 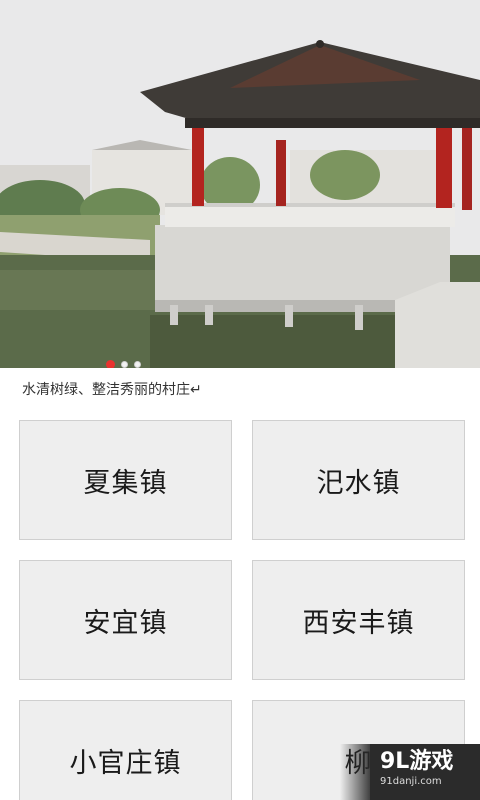 I want to click on watermark-url: 91danji.com, so click(x=411, y=781).